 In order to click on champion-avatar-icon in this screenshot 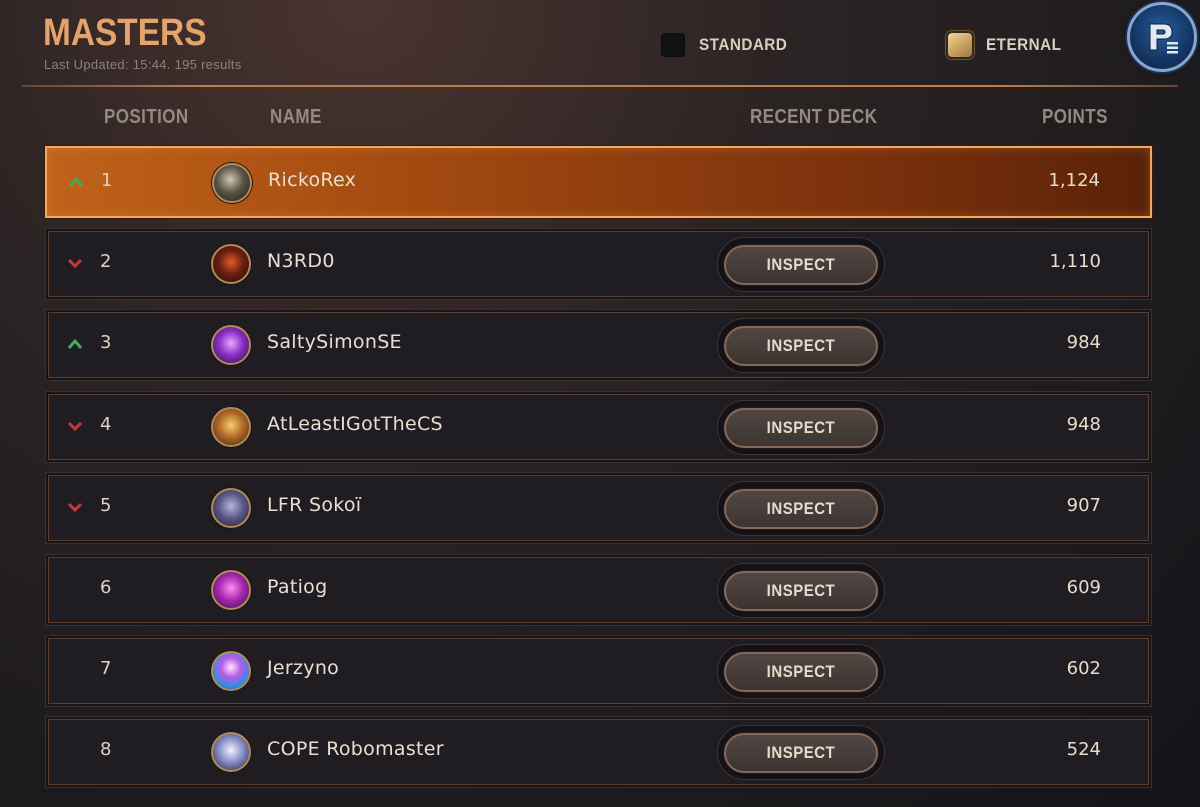, I will do `click(231, 264)`.